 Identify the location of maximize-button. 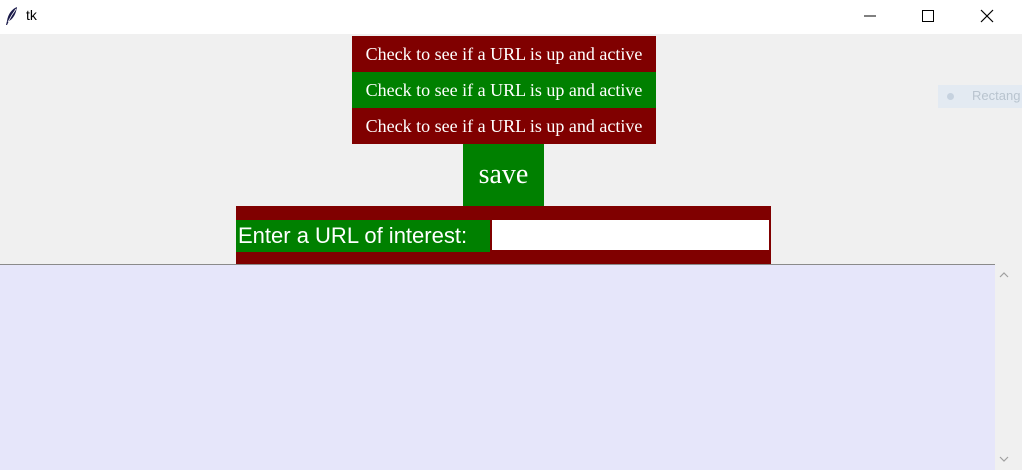
(928, 16).